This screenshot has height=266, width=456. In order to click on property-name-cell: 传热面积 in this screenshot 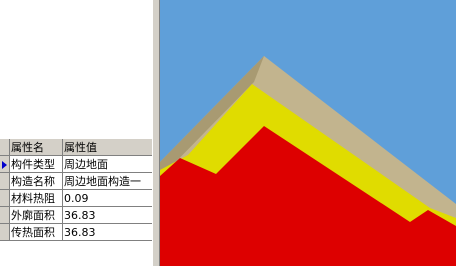, I will do `click(36, 232)`.